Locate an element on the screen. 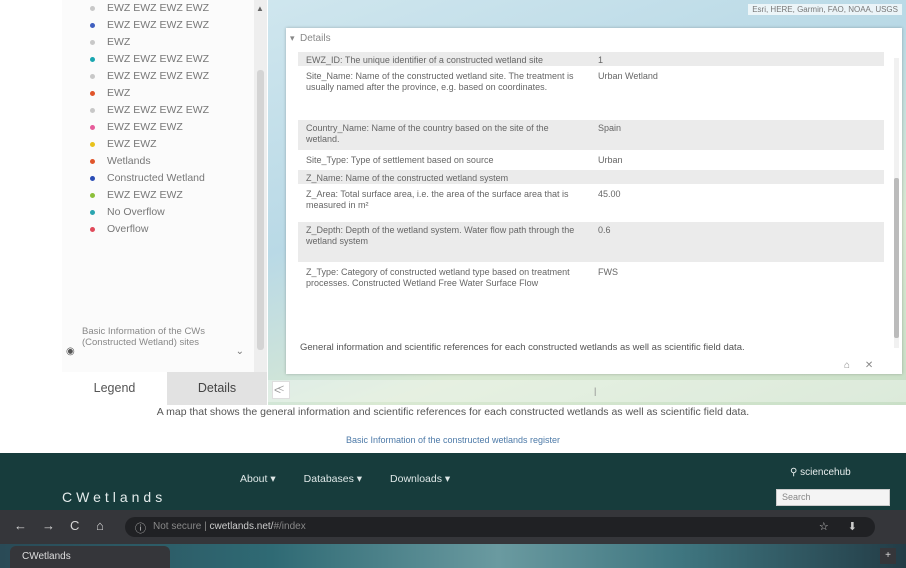 Image resolution: width=906 pixels, height=568 pixels. reload-icon: C is located at coordinates (74, 525).